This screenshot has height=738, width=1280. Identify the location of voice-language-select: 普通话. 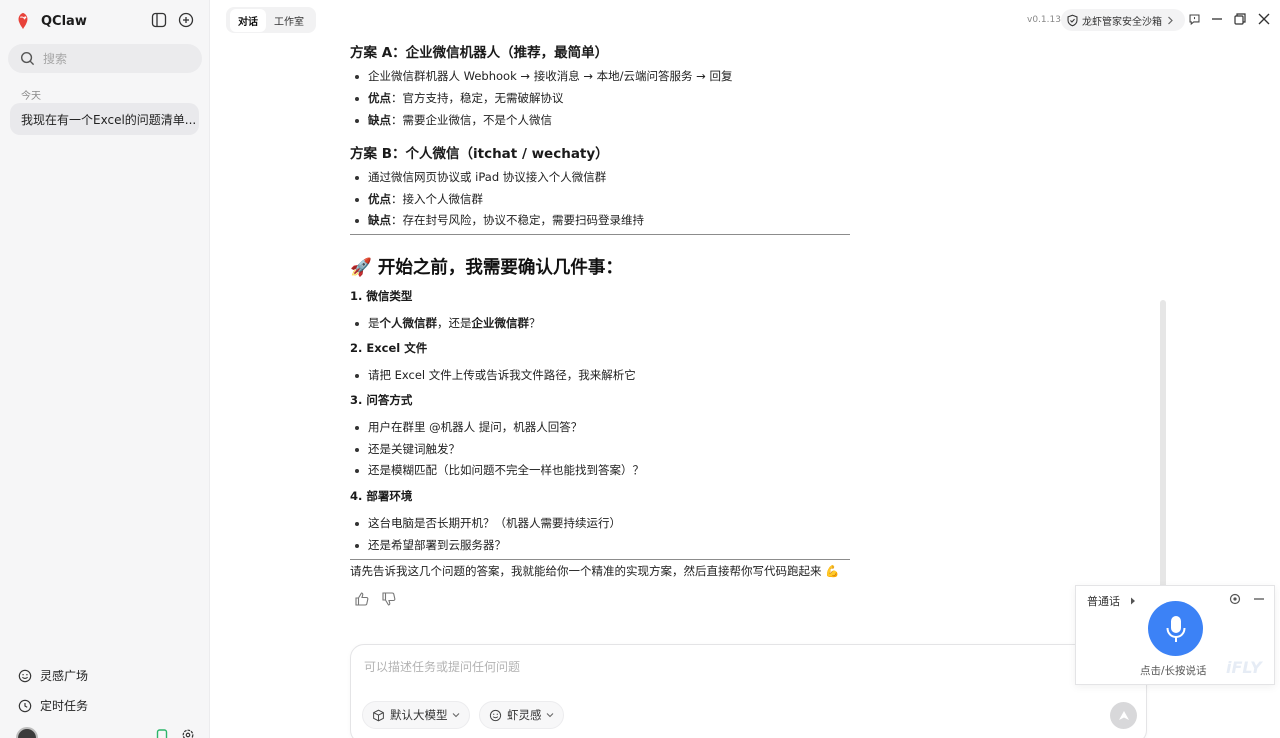
(1111, 601).